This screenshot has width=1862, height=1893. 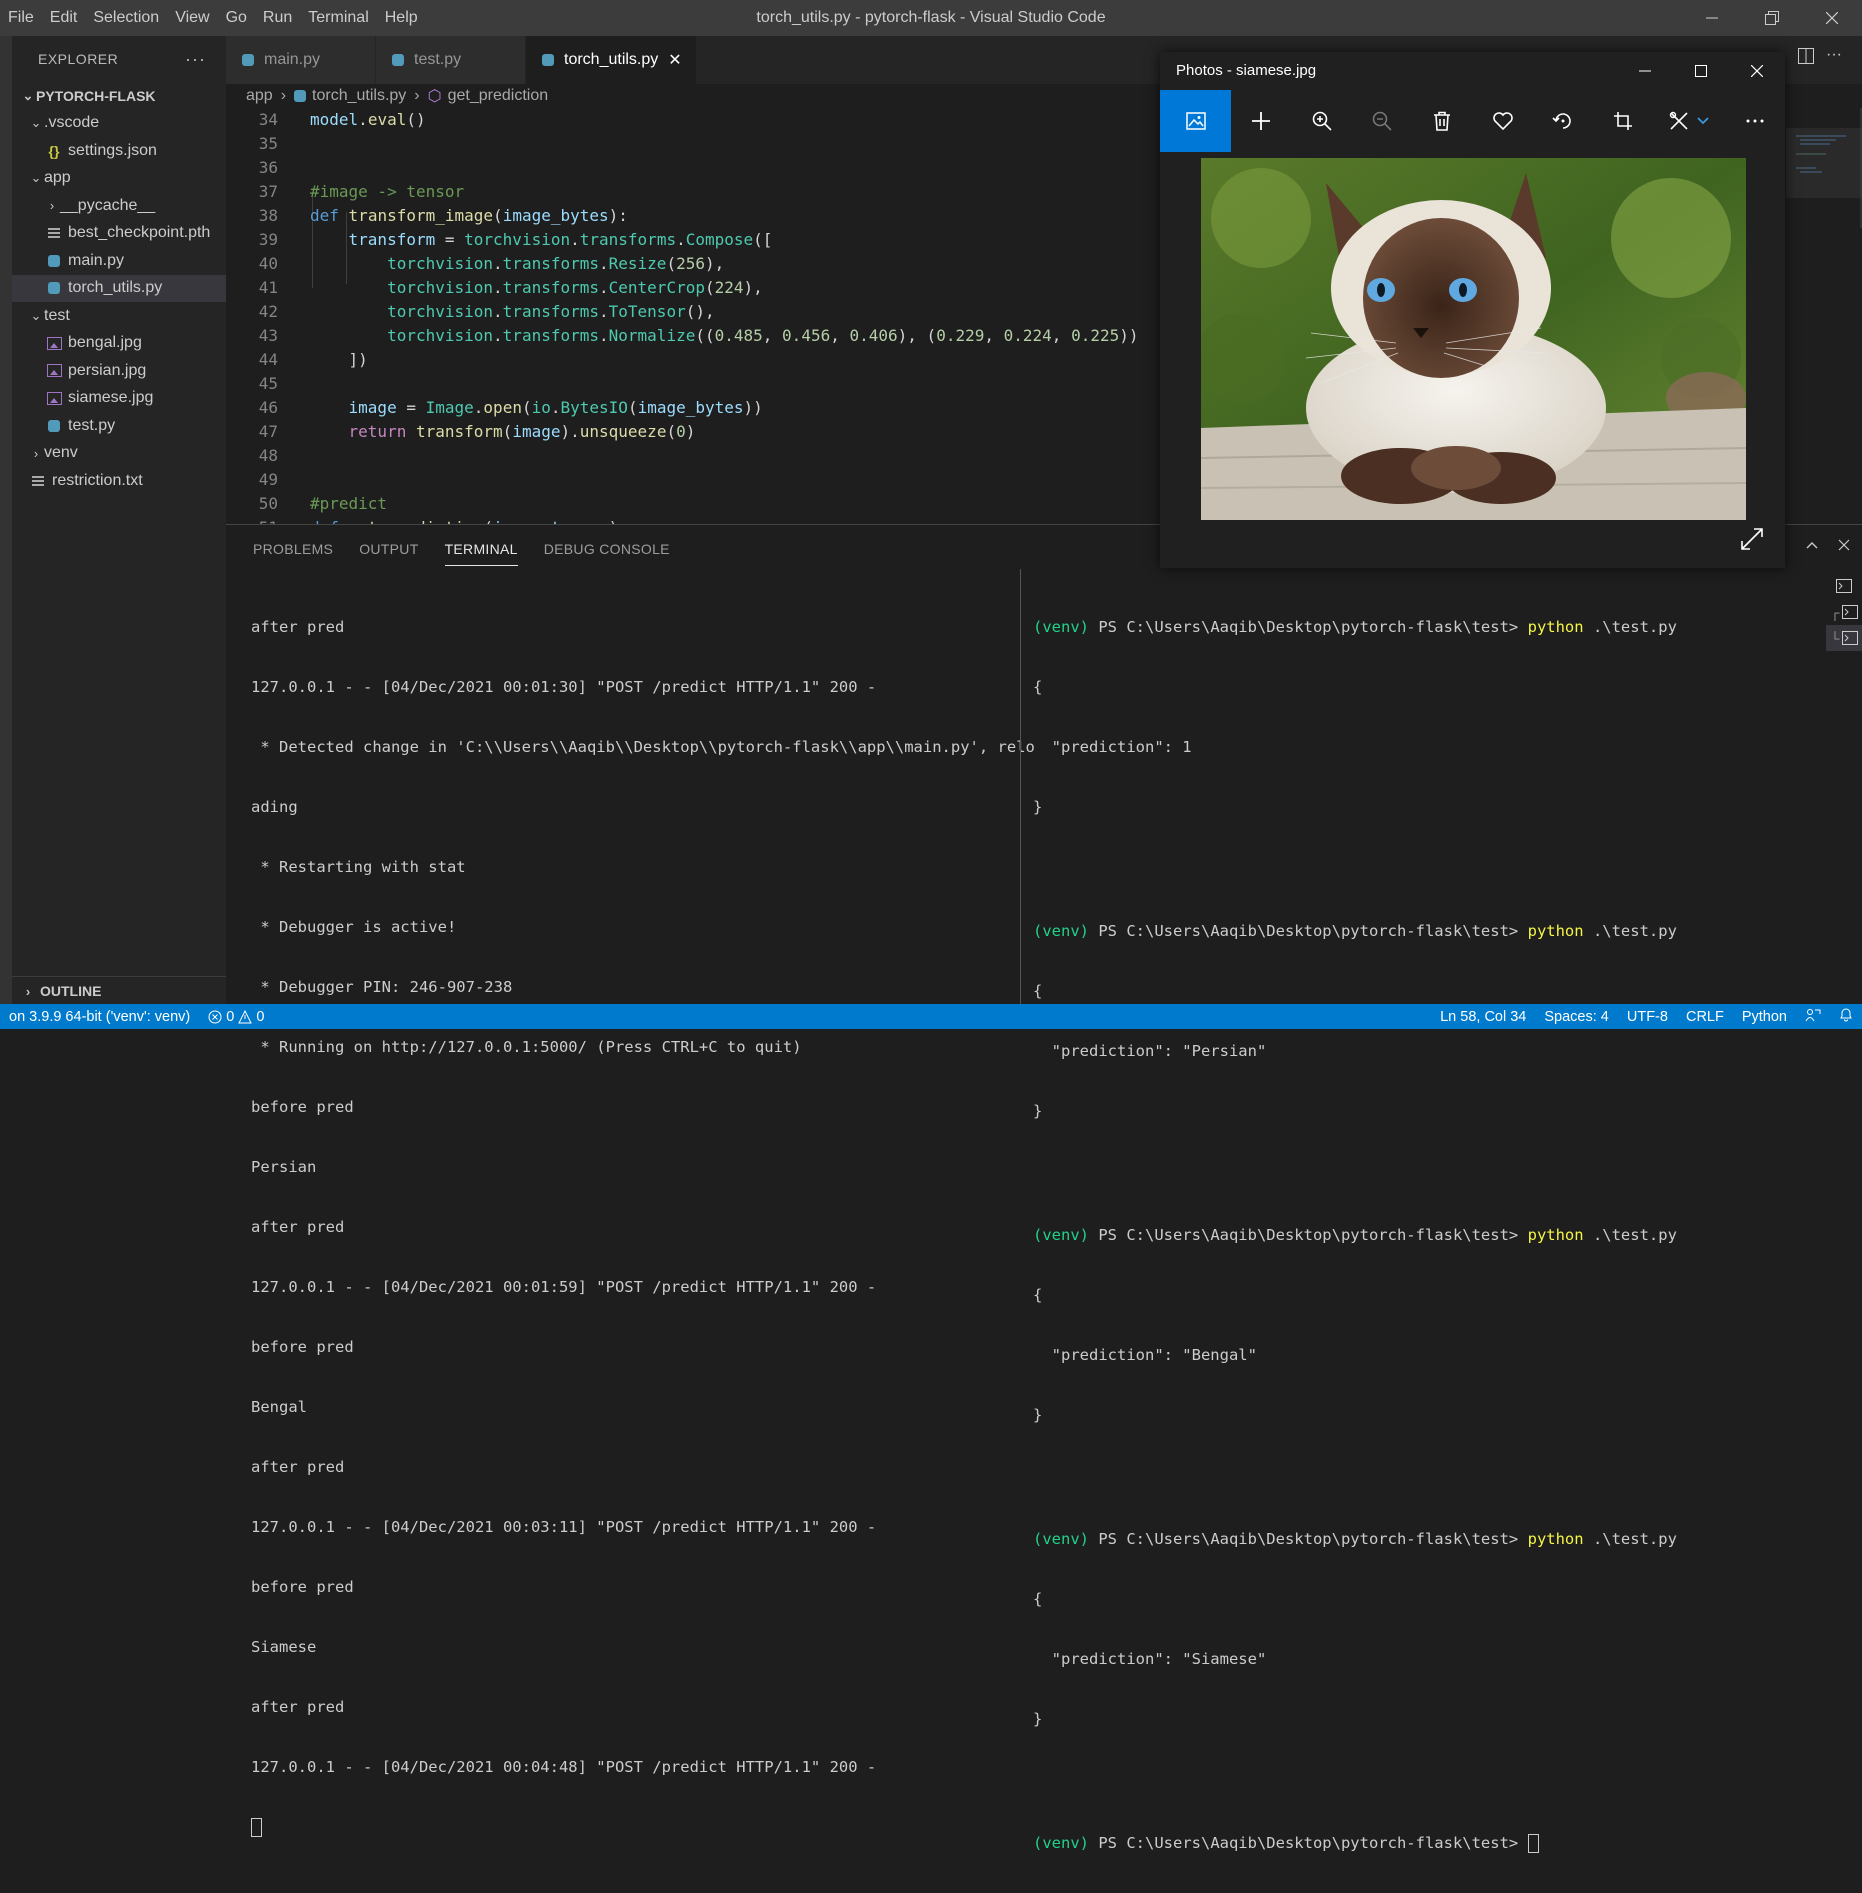 What do you see at coordinates (64, 18) in the screenshot?
I see `menu-edit: Edit` at bounding box center [64, 18].